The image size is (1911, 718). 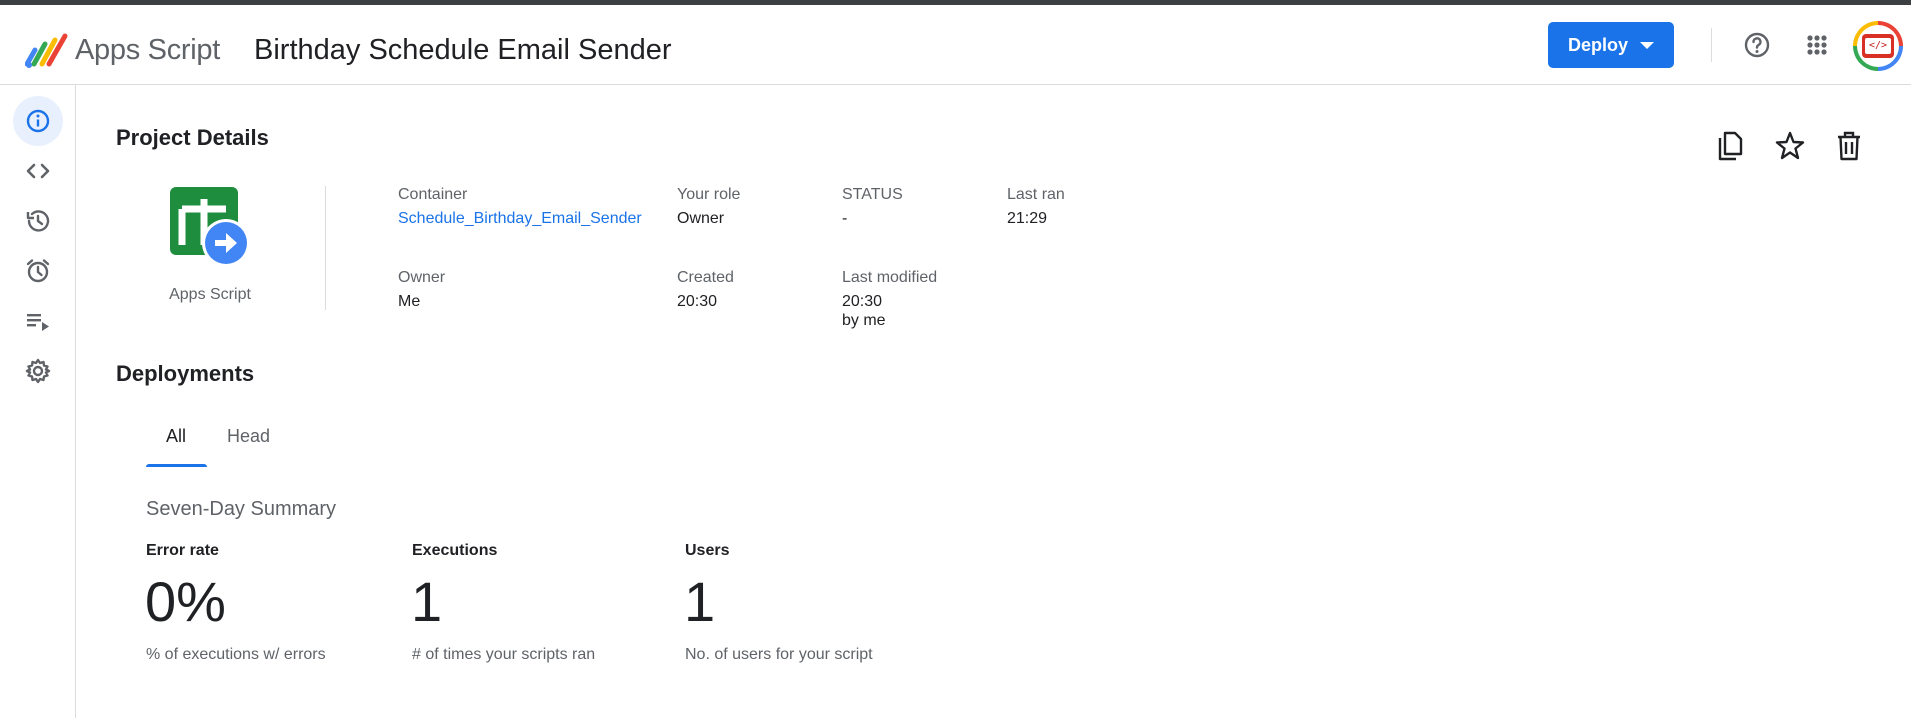 What do you see at coordinates (697, 301) in the screenshot?
I see `created-value: 20:30` at bounding box center [697, 301].